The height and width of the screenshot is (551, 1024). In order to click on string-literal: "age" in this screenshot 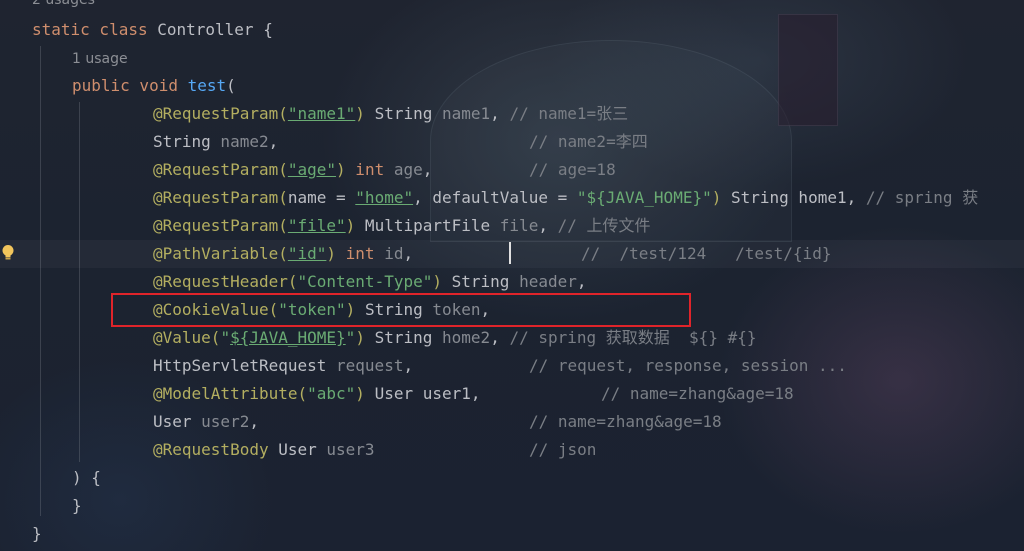, I will do `click(312, 169)`.